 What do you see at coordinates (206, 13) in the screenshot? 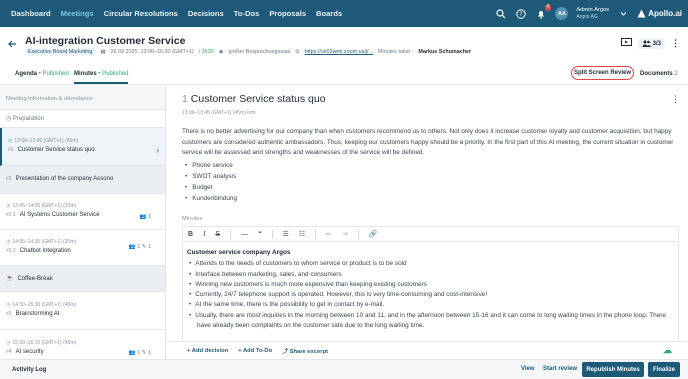
I see `nav-decisions: Decisions` at bounding box center [206, 13].